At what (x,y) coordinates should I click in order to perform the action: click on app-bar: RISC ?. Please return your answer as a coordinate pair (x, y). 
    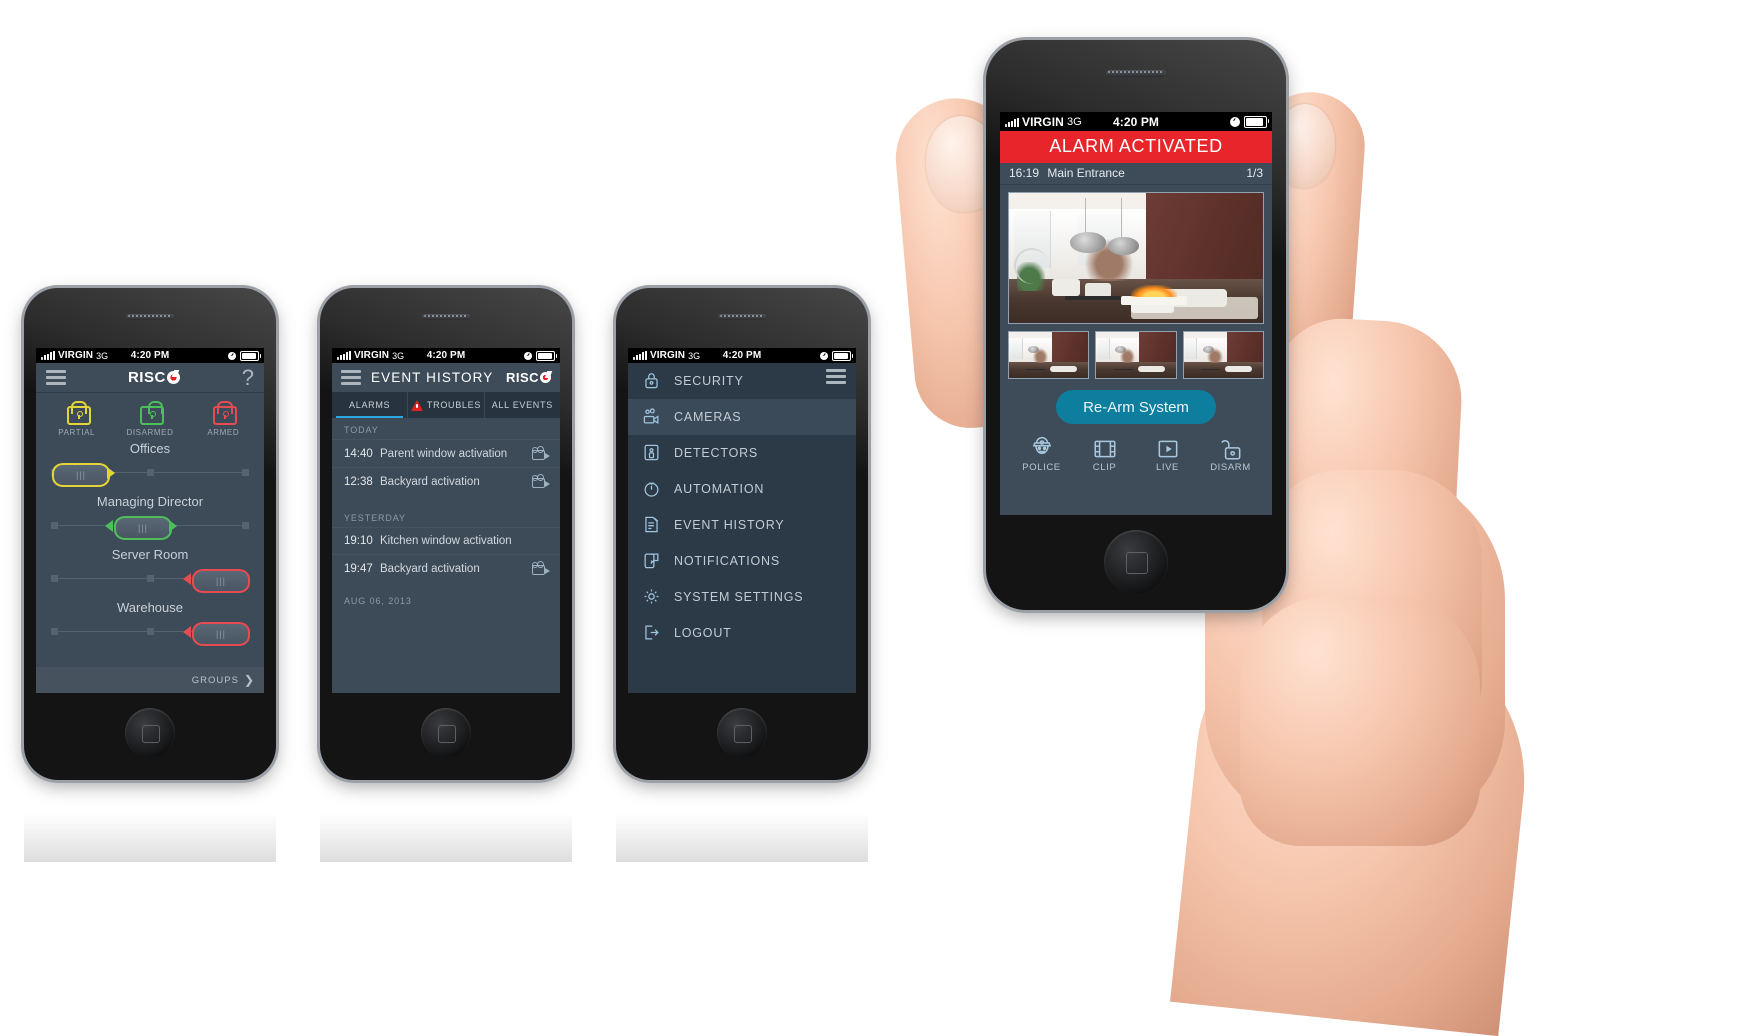
    Looking at the image, I should click on (150, 378).